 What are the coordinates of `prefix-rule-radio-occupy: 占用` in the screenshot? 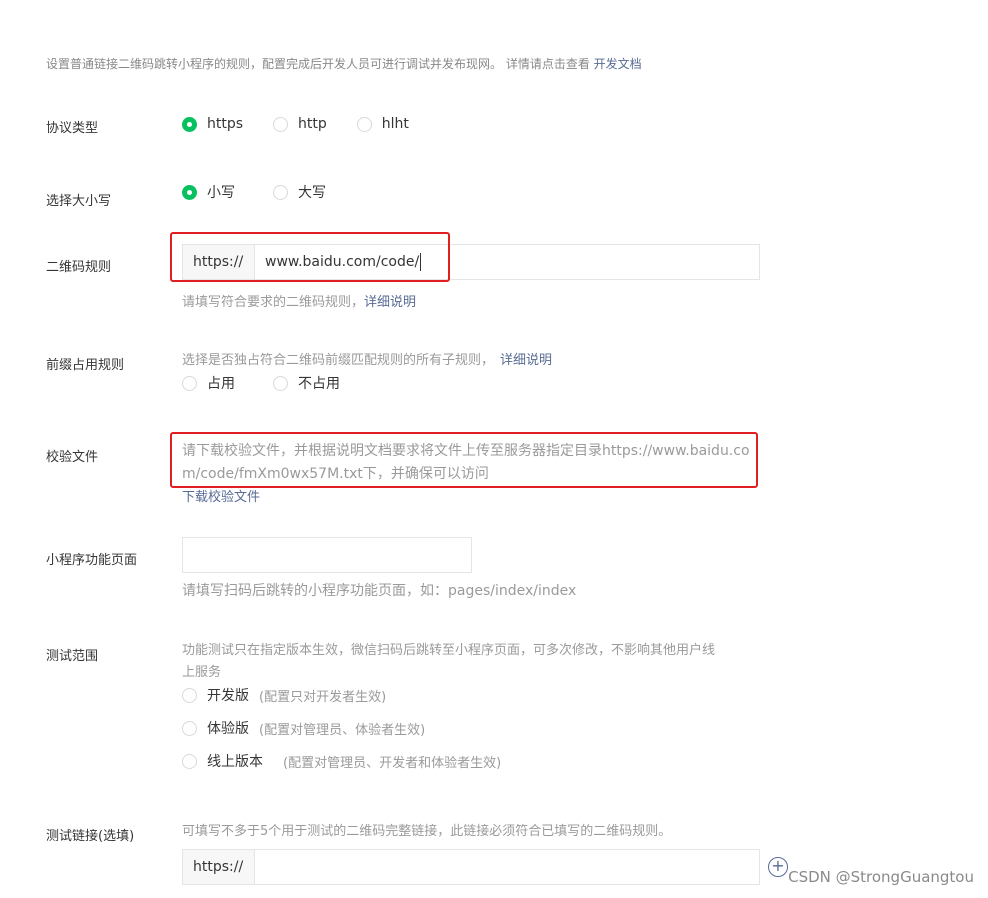 It's located at (208, 383).